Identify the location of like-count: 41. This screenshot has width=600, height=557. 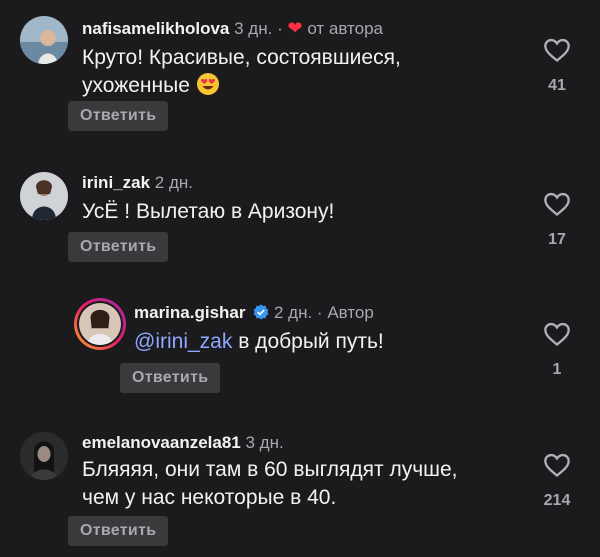
(557, 85).